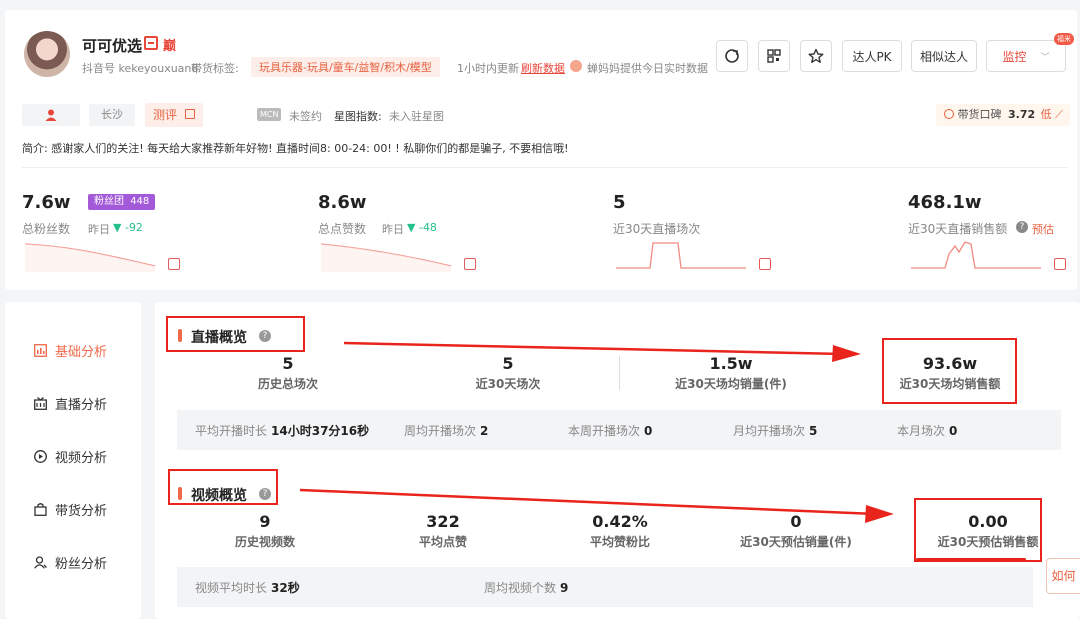 This screenshot has width=1080, height=619. Describe the element at coordinates (305, 116) in the screenshot. I see `mcn-value: 未签约` at that location.